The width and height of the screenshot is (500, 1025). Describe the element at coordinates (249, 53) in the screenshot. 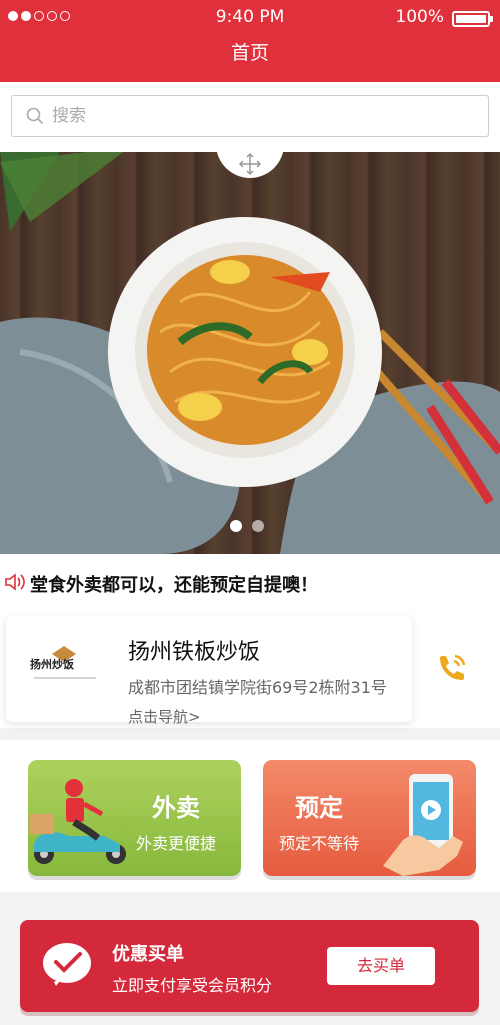

I see `page-title: 首页` at that location.